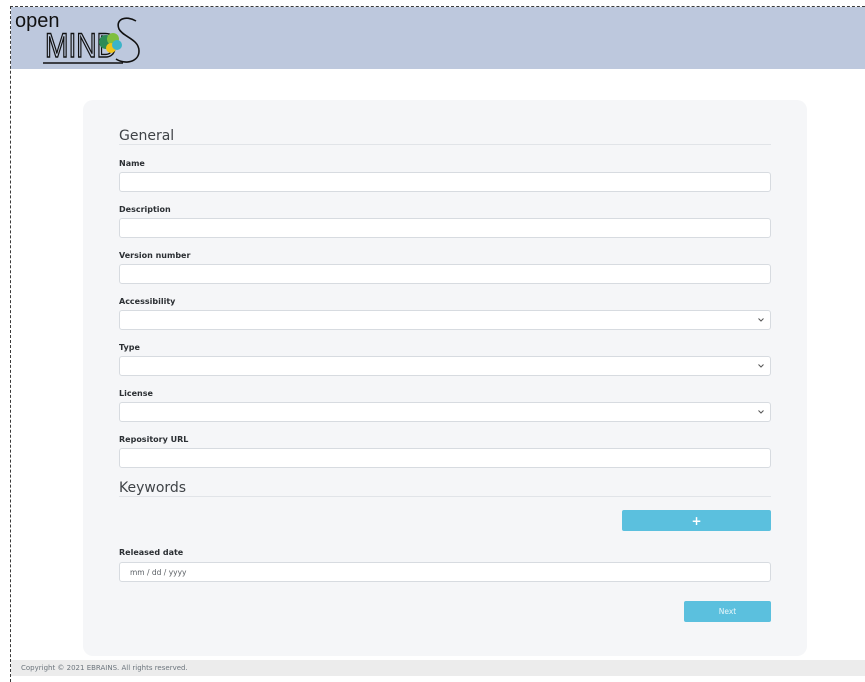 The image size is (865, 682). I want to click on accessibility-select, so click(445, 320).